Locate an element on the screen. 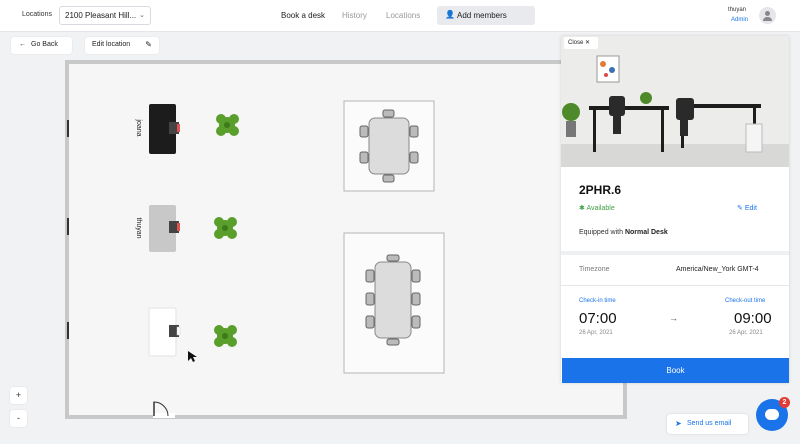  meeting-room-small is located at coordinates (389, 146).